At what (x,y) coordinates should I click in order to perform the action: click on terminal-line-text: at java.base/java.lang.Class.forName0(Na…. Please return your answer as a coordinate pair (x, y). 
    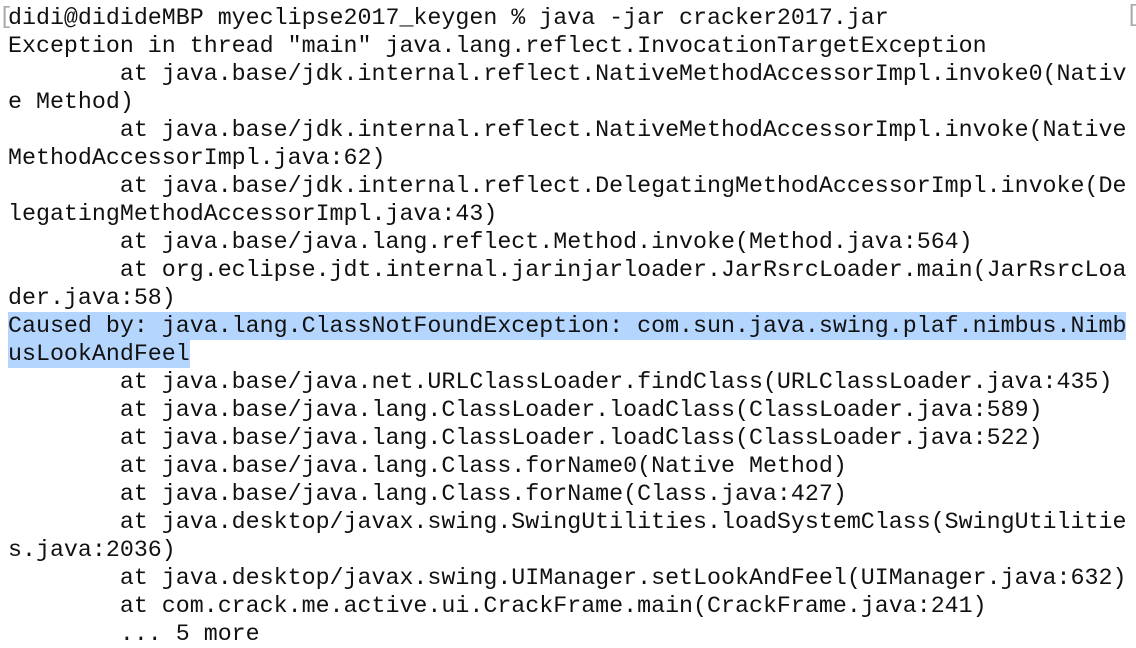
    Looking at the image, I should click on (427, 466).